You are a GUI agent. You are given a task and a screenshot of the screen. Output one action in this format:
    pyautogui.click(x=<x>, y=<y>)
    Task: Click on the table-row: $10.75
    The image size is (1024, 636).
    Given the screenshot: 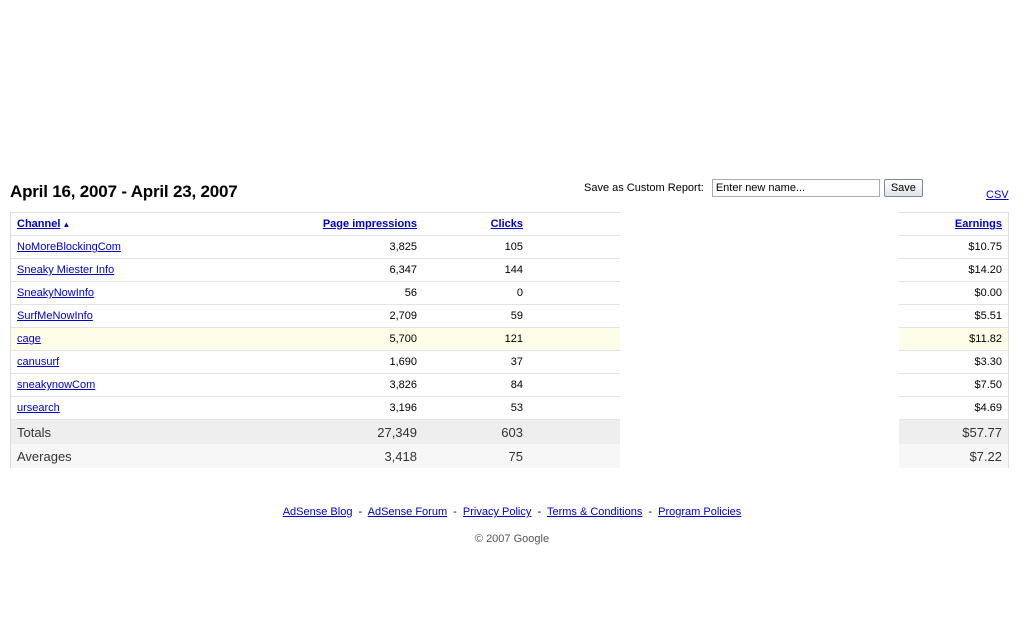 What is the action you would take?
    pyautogui.click(x=954, y=247)
    